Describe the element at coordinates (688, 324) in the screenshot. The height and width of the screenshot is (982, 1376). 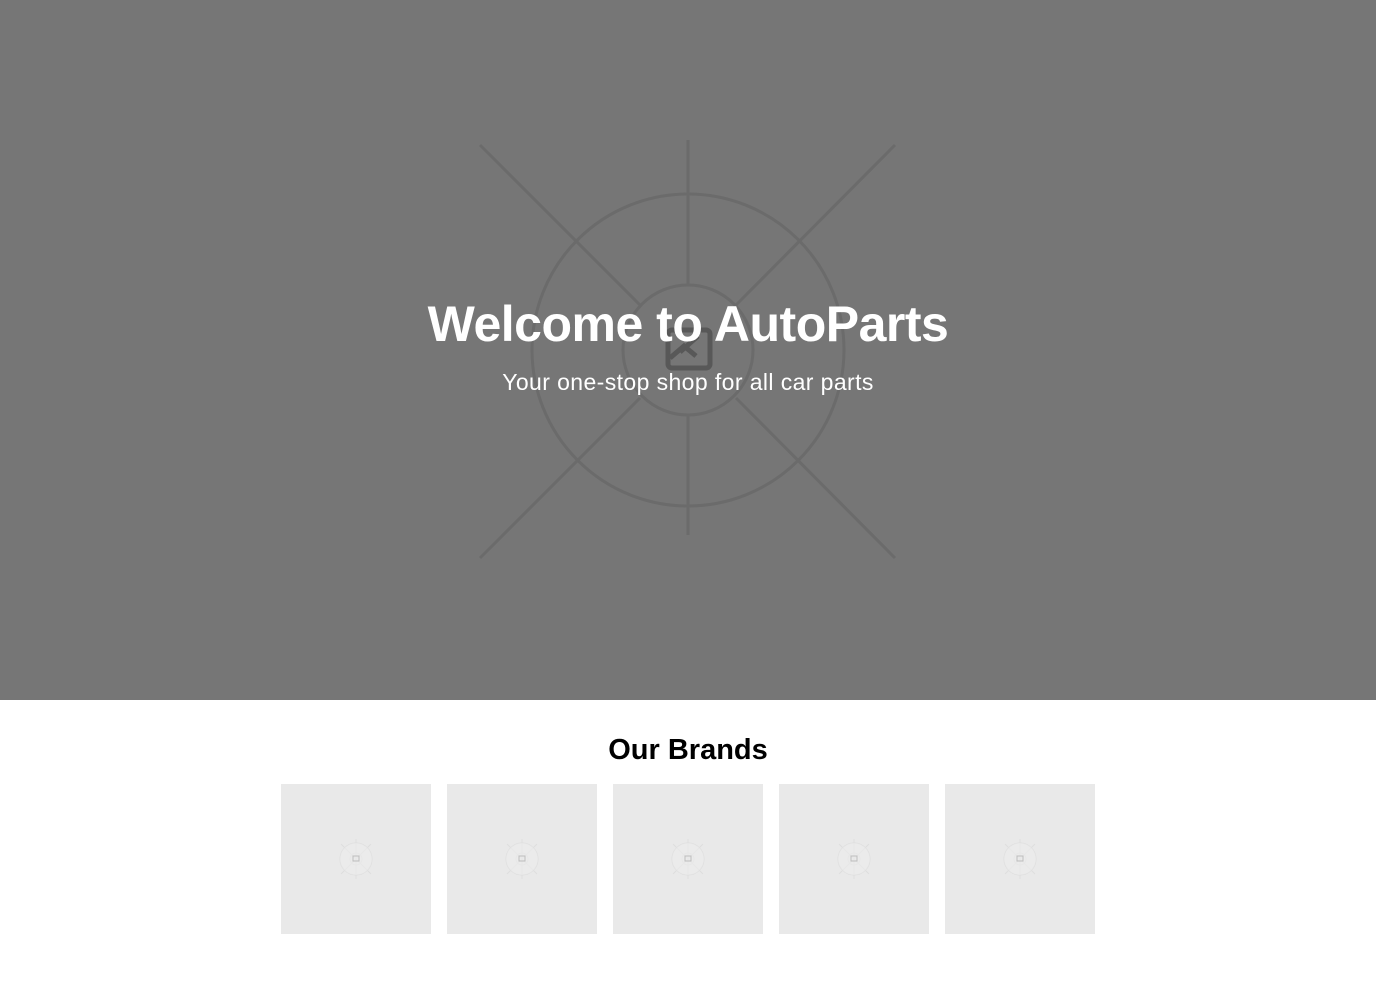
I see `hero-title: Welcome to AutoParts` at that location.